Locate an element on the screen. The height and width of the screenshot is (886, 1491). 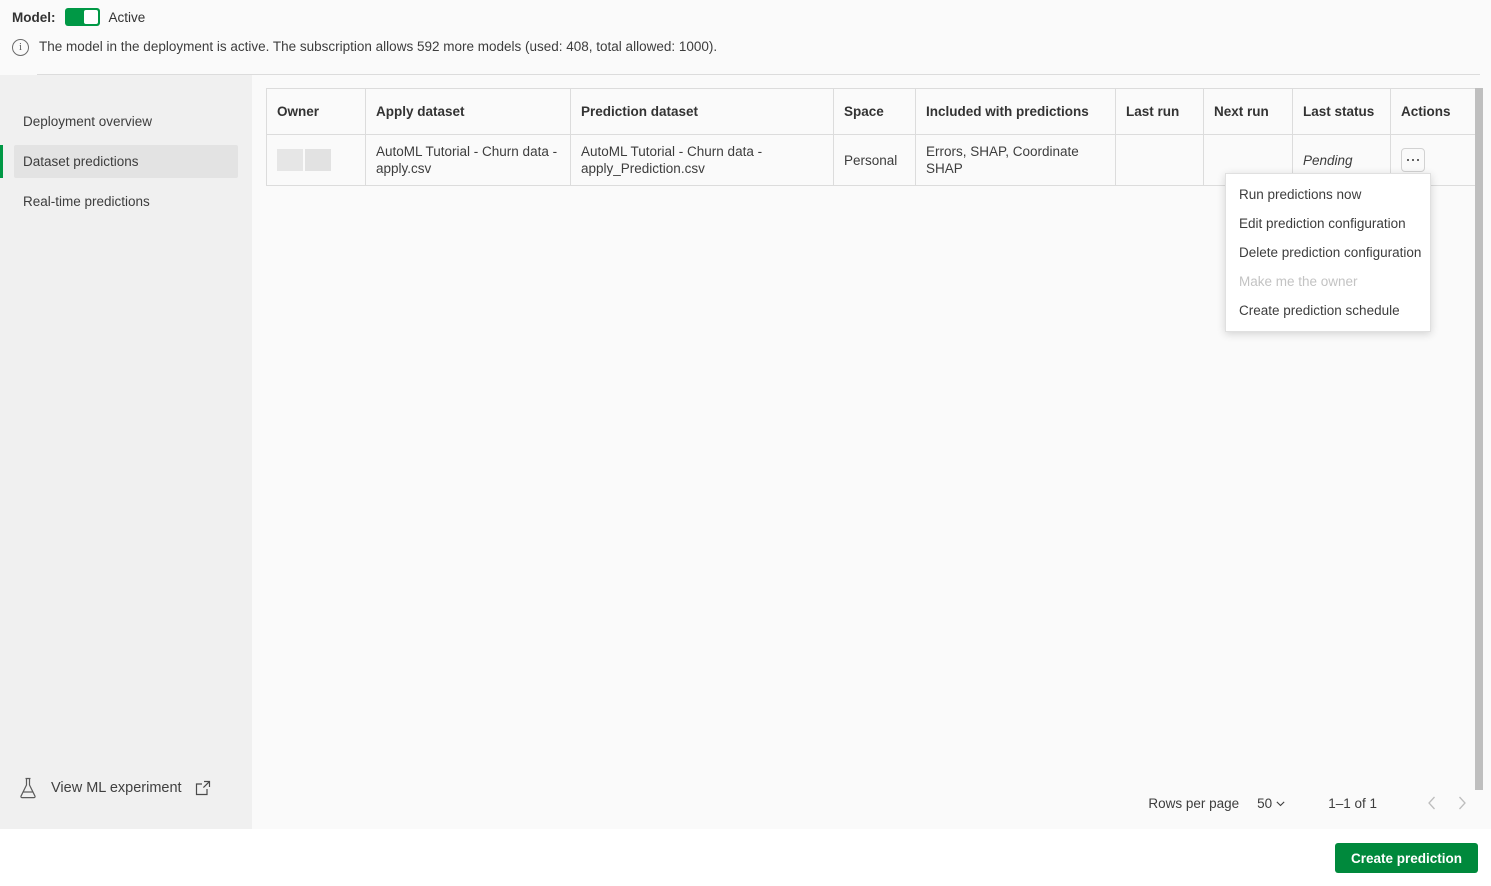
rows-per-page-select: 50 is located at coordinates (1271, 803).